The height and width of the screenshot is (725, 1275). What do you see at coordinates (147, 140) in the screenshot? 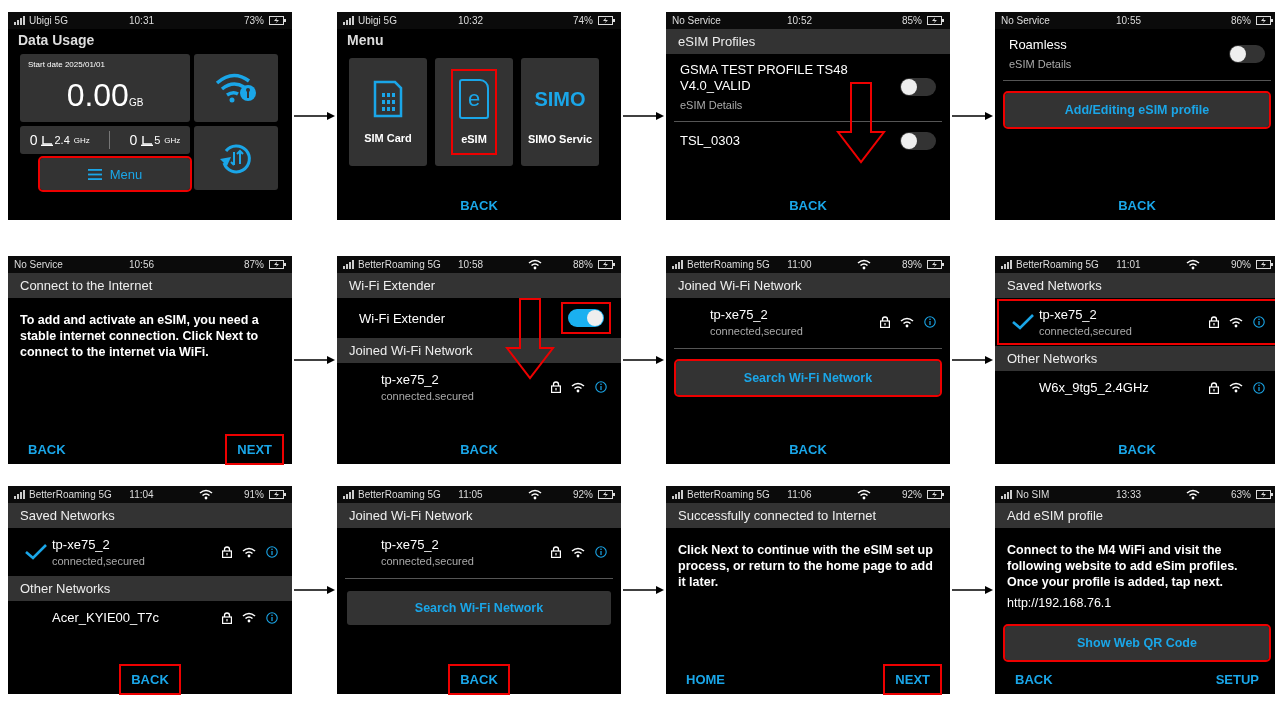
I see `laptop-icon` at bounding box center [147, 140].